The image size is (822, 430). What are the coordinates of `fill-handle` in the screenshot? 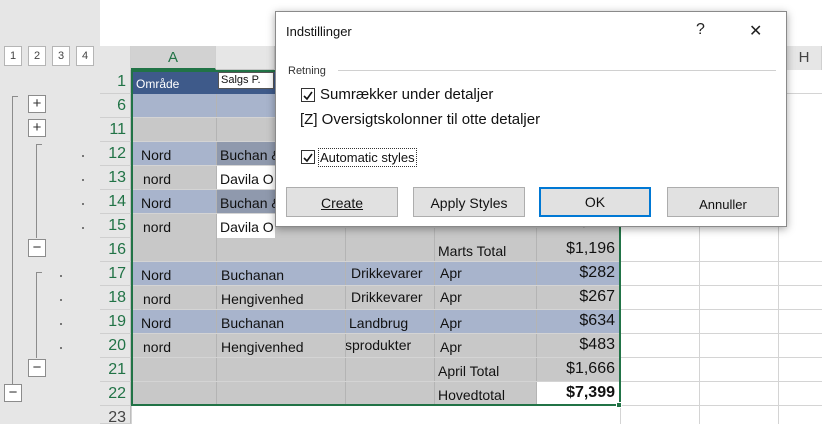 It's located at (619, 405).